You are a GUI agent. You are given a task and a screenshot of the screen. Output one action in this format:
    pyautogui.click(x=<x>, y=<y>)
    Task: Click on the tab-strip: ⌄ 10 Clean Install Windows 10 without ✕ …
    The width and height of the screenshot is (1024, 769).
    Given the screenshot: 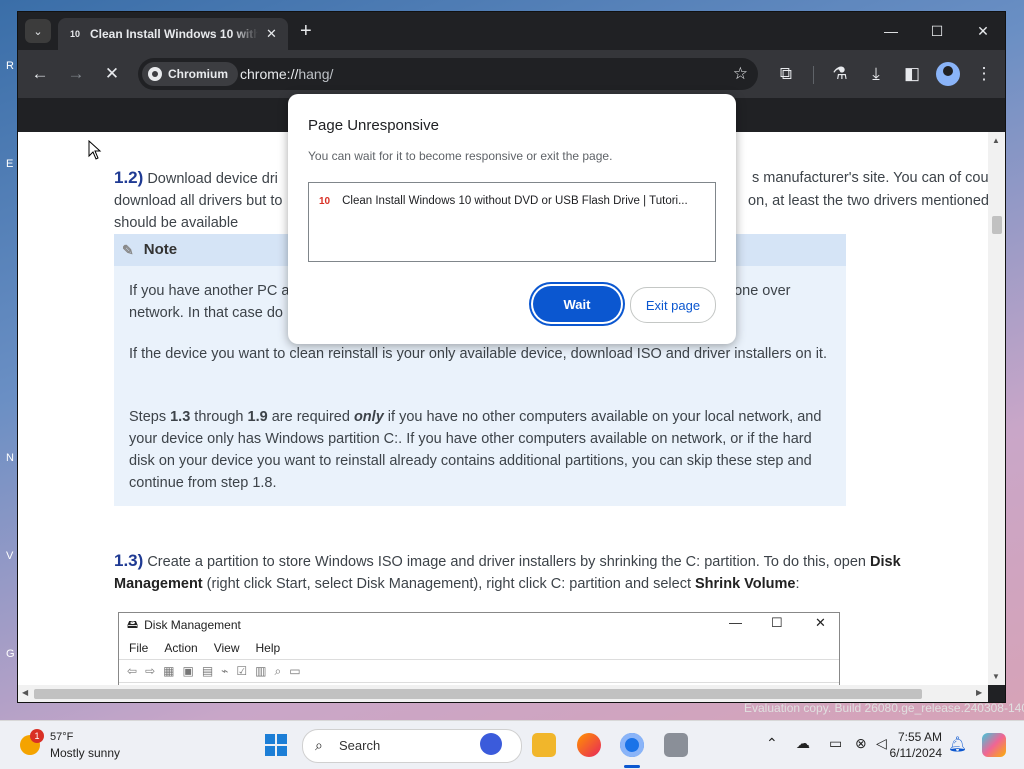 What is the action you would take?
    pyautogui.click(x=511, y=31)
    